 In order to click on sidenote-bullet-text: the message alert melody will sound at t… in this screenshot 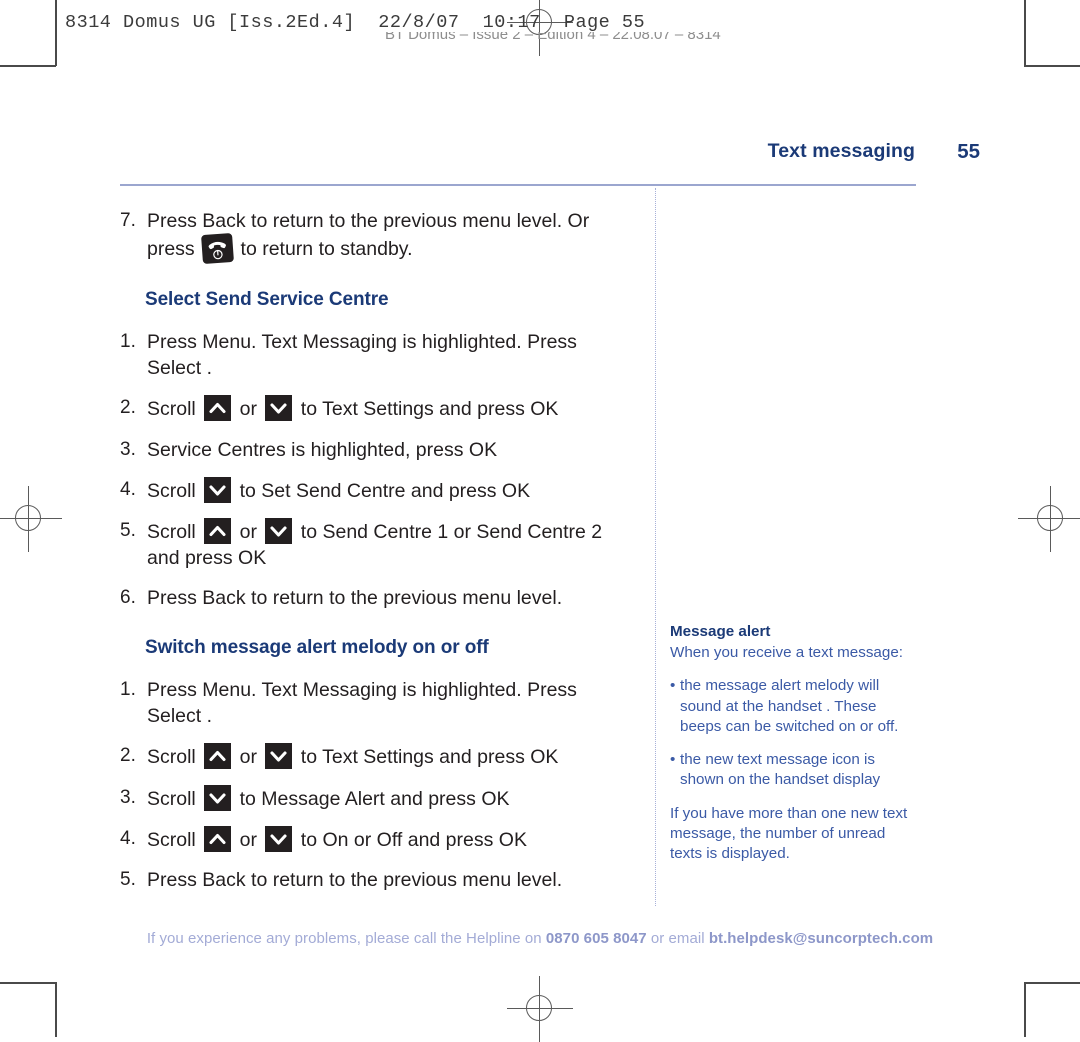, I will do `click(789, 706)`.